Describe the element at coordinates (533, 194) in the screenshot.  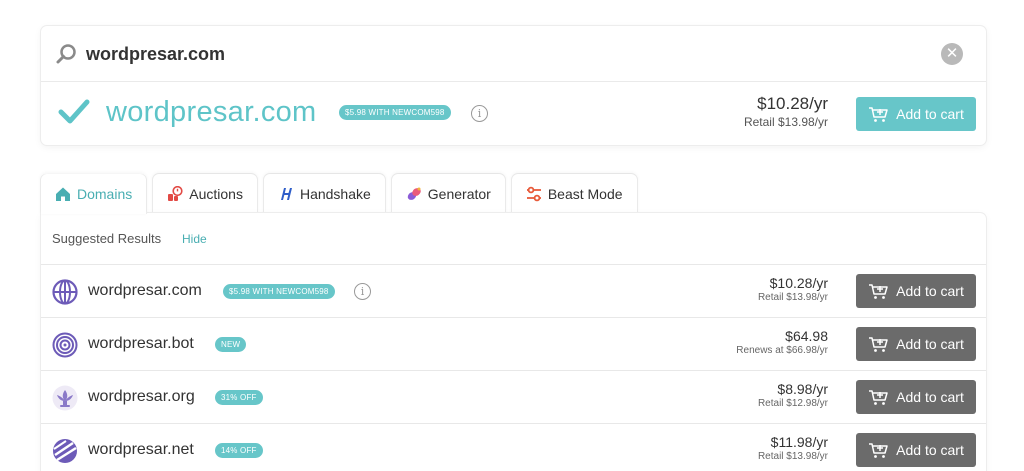
I see `sliders-icon` at that location.